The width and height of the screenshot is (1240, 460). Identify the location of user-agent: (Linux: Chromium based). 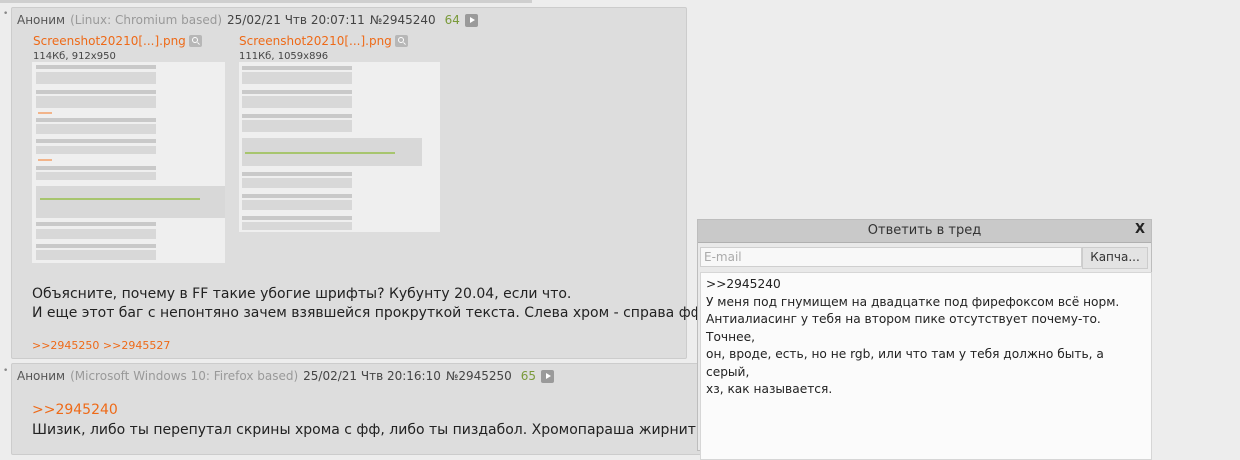
(146, 20).